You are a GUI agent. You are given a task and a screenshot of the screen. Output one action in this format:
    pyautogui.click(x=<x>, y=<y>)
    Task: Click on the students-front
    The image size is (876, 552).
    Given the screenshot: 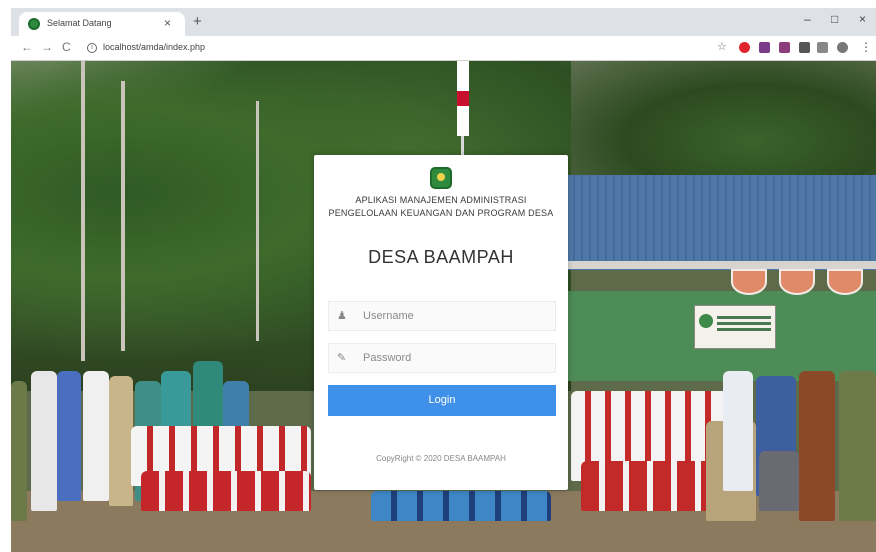 What is the action you would take?
    pyautogui.click(x=461, y=506)
    